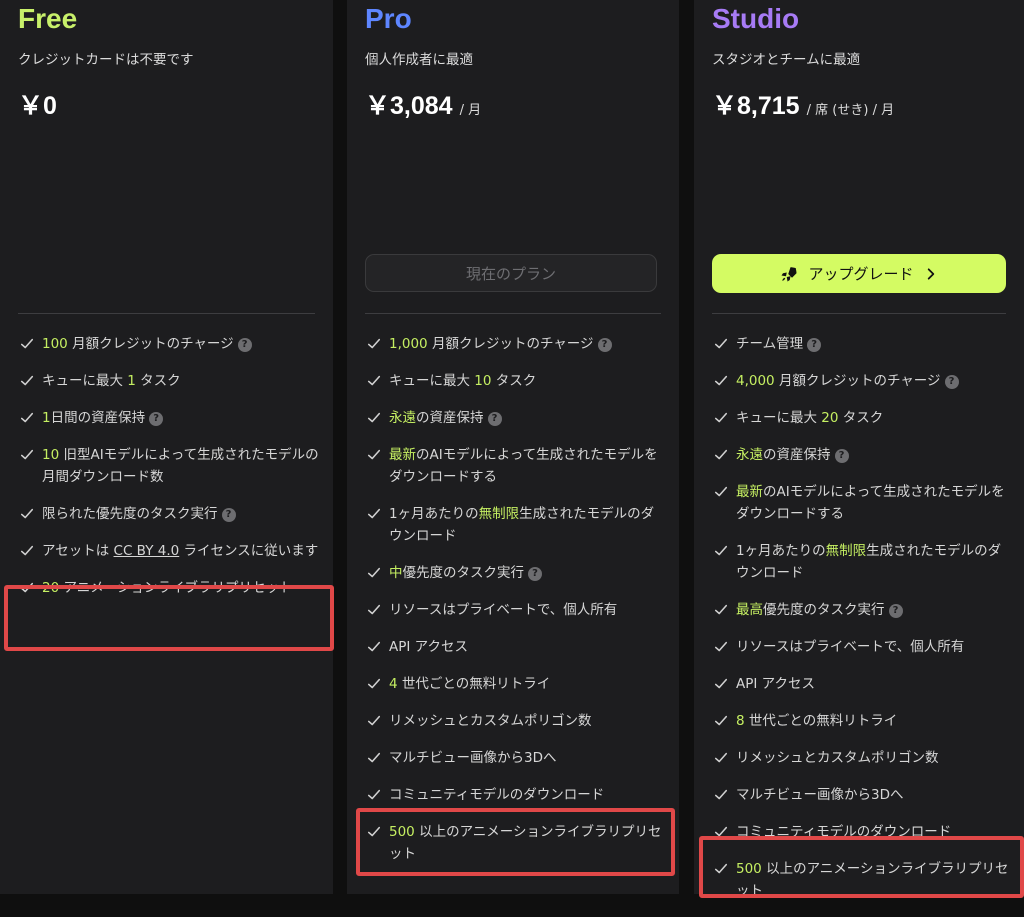 The width and height of the screenshot is (1024, 917). What do you see at coordinates (168, 588) in the screenshot?
I see `feature-item: 20 アニメーションライブラリプリセット` at bounding box center [168, 588].